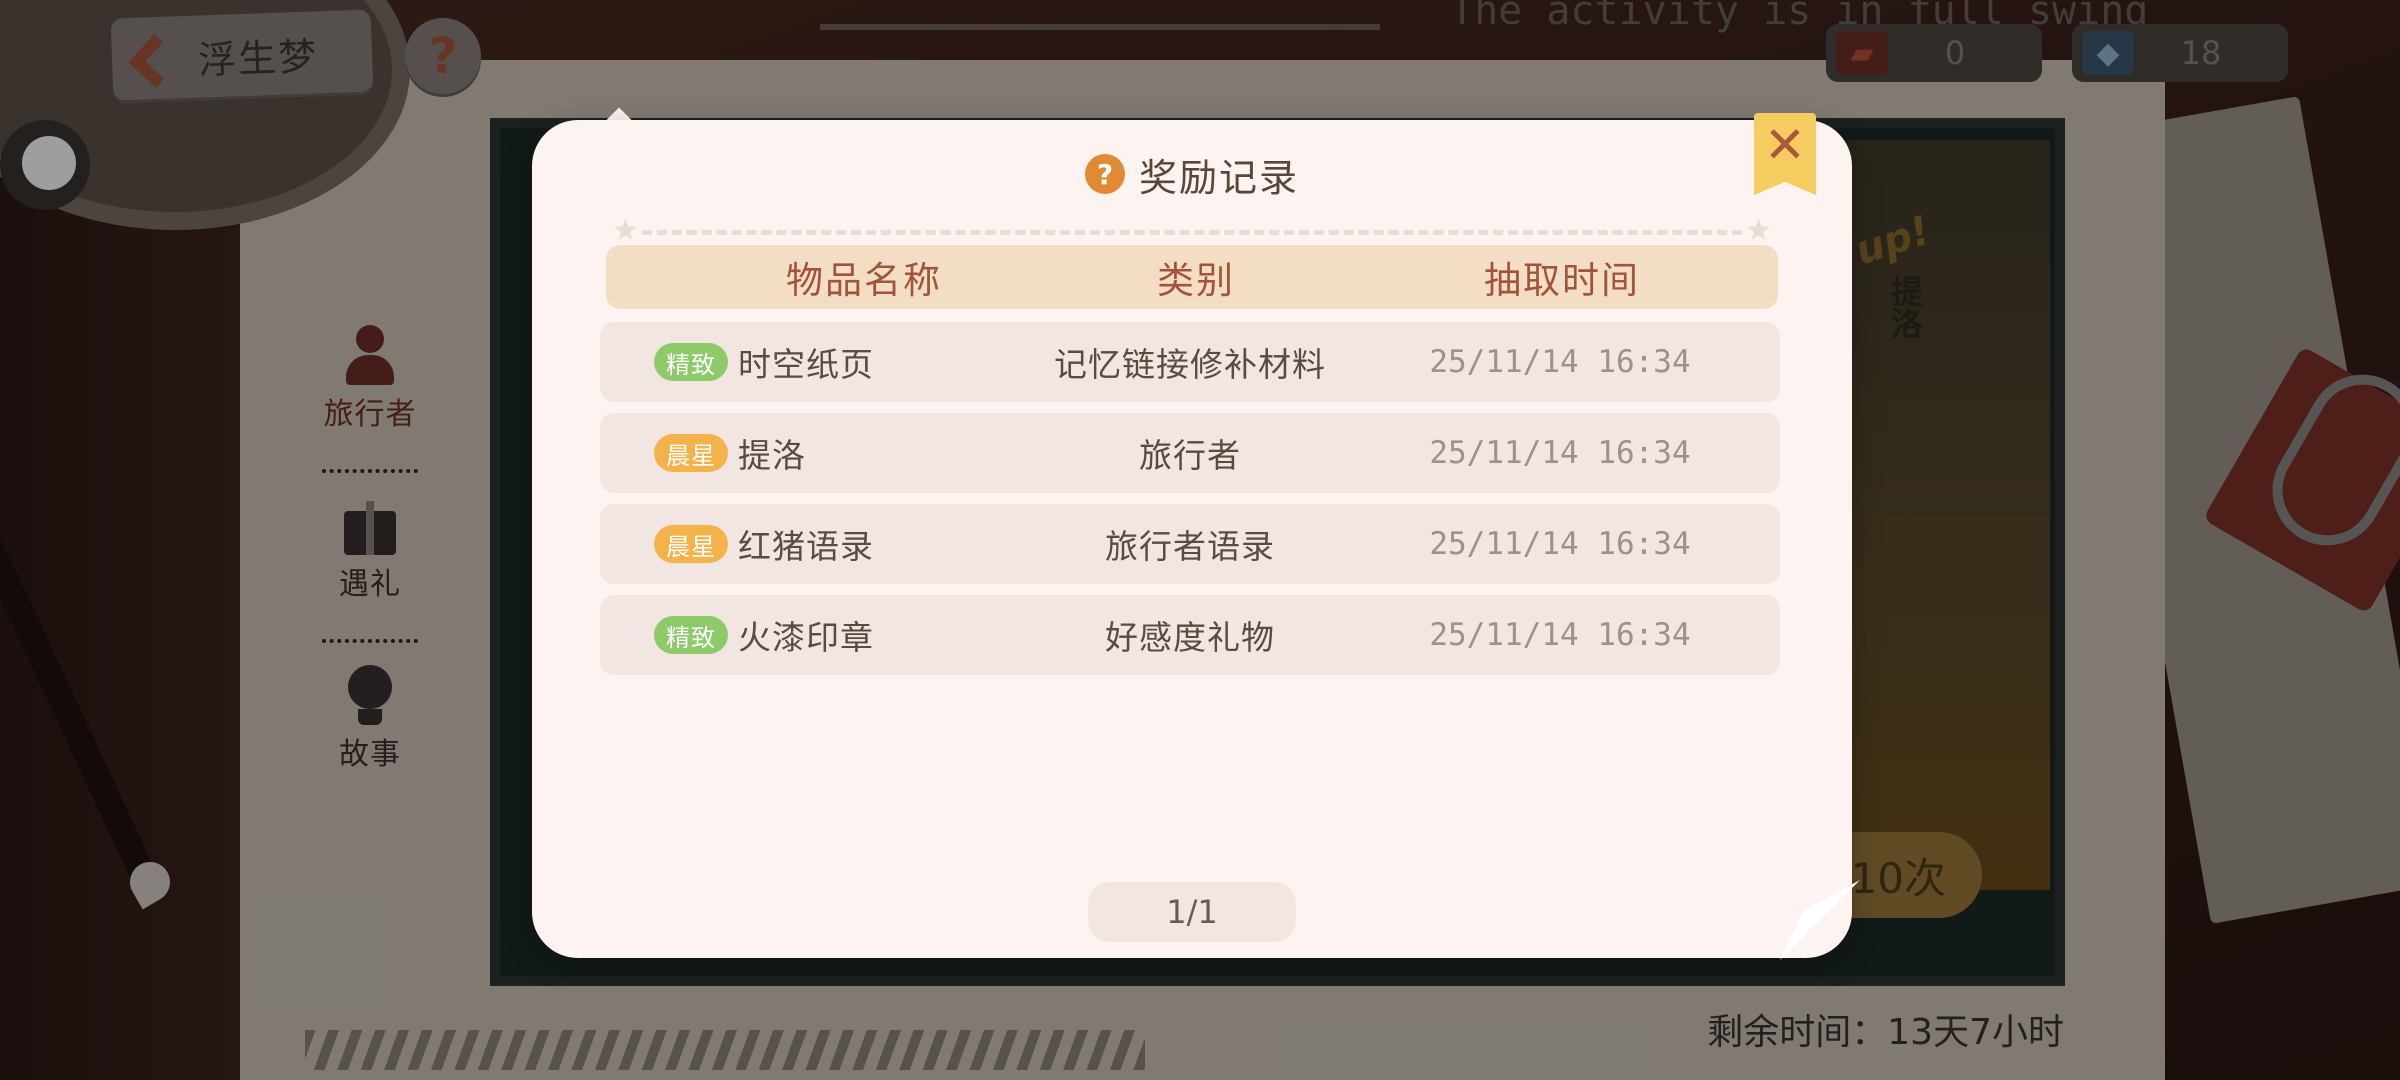 This screenshot has height=1080, width=2400. What do you see at coordinates (1196, 280) in the screenshot?
I see `column-header-category: 类别` at bounding box center [1196, 280].